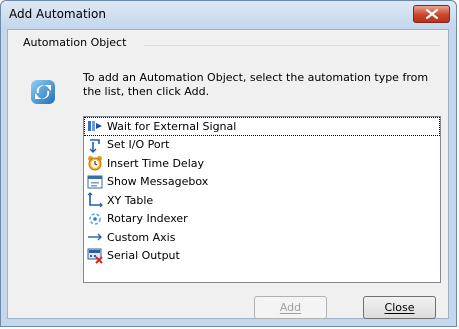  Describe the element at coordinates (75, 42) in the screenshot. I see `group-label: Automation Object` at that location.